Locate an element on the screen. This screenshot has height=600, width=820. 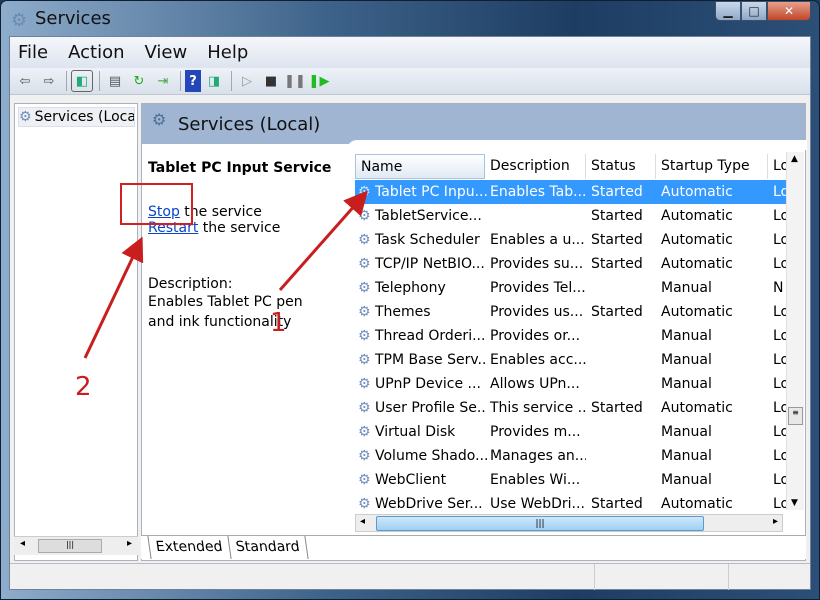
annotation-arrows is located at coordinates (225, 274).